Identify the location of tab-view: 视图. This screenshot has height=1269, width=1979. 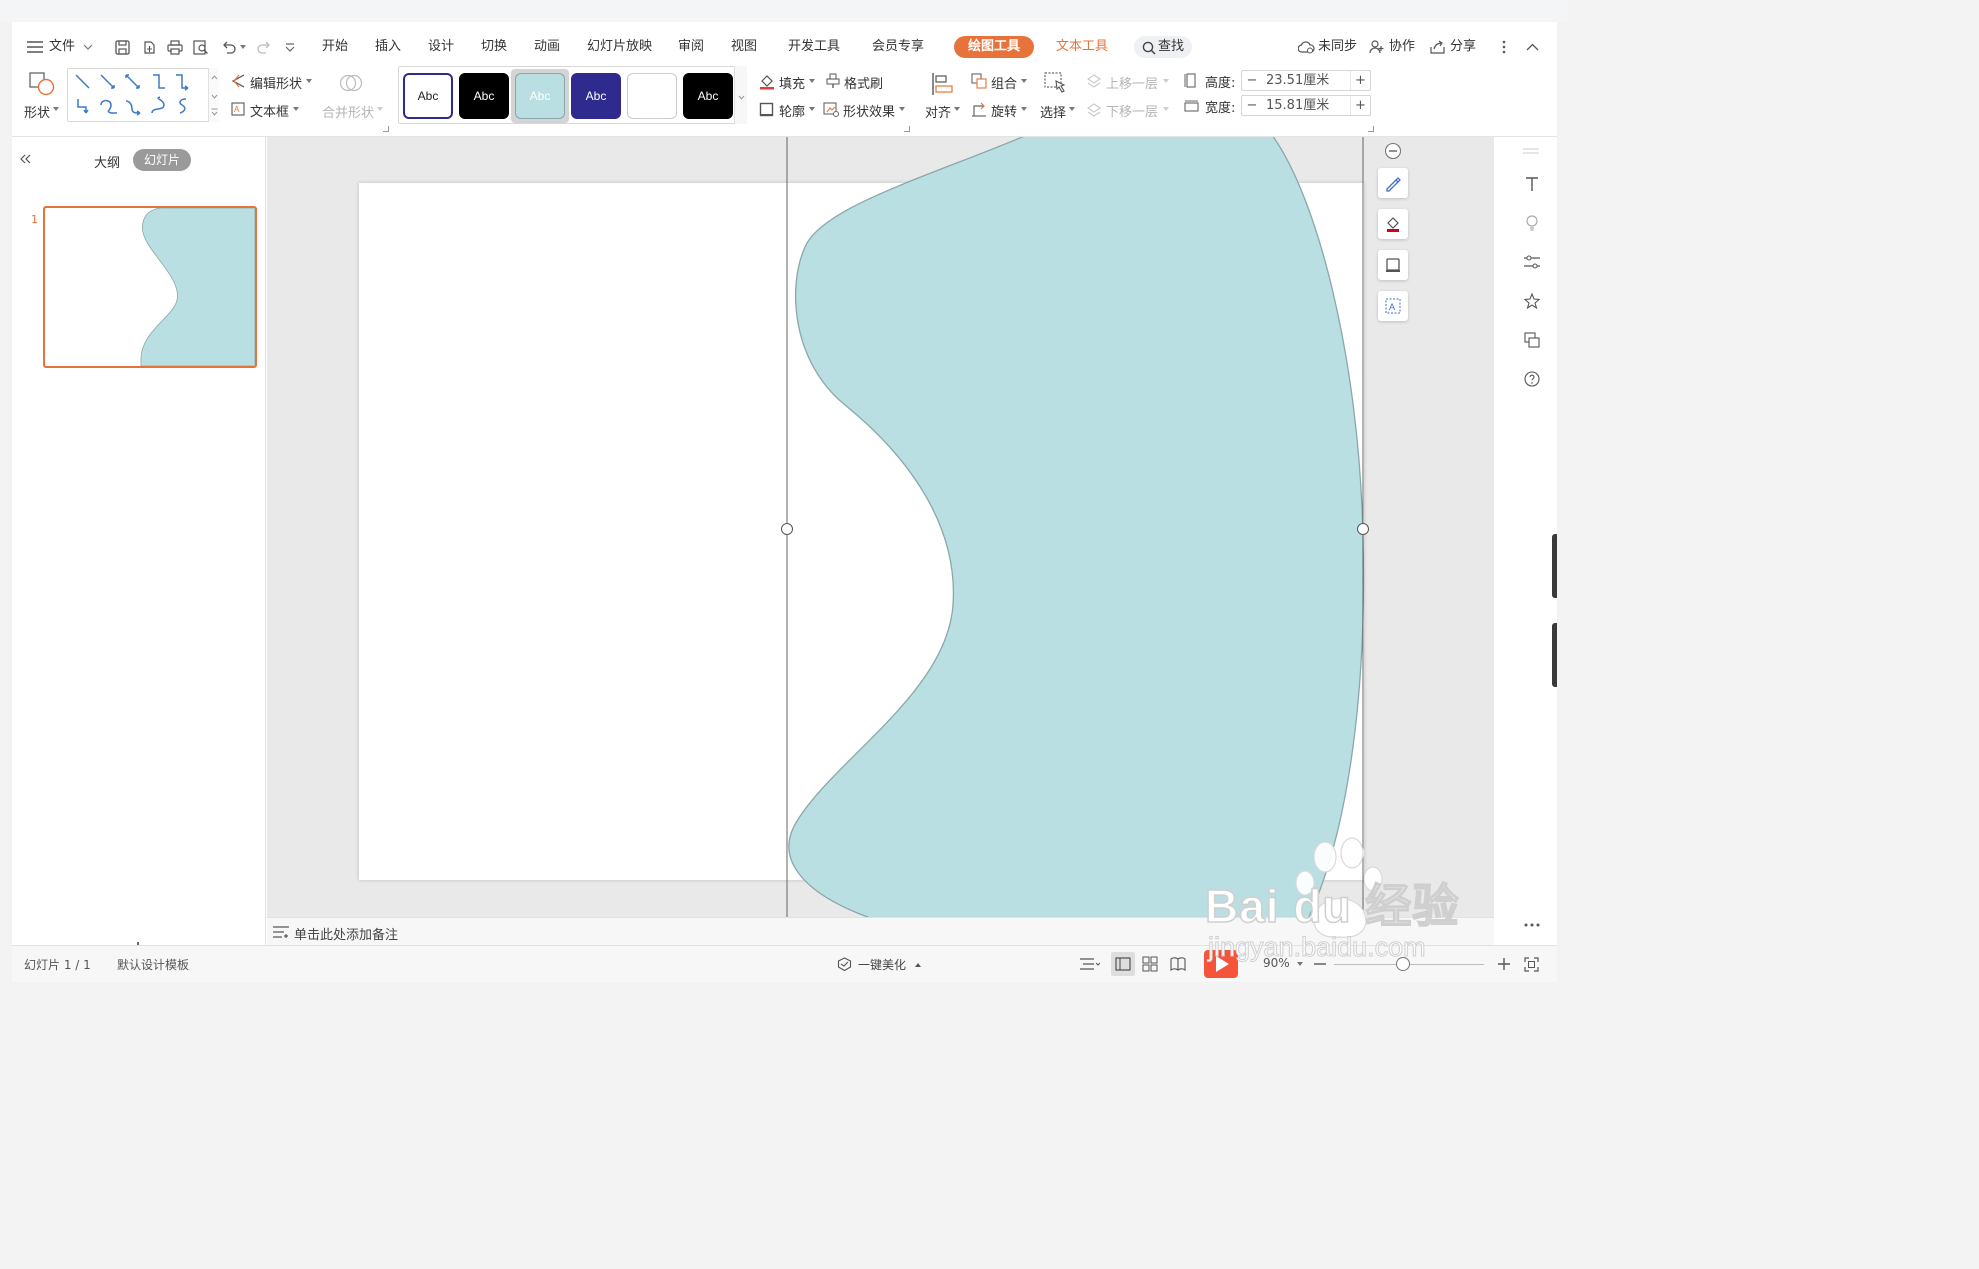
(744, 47).